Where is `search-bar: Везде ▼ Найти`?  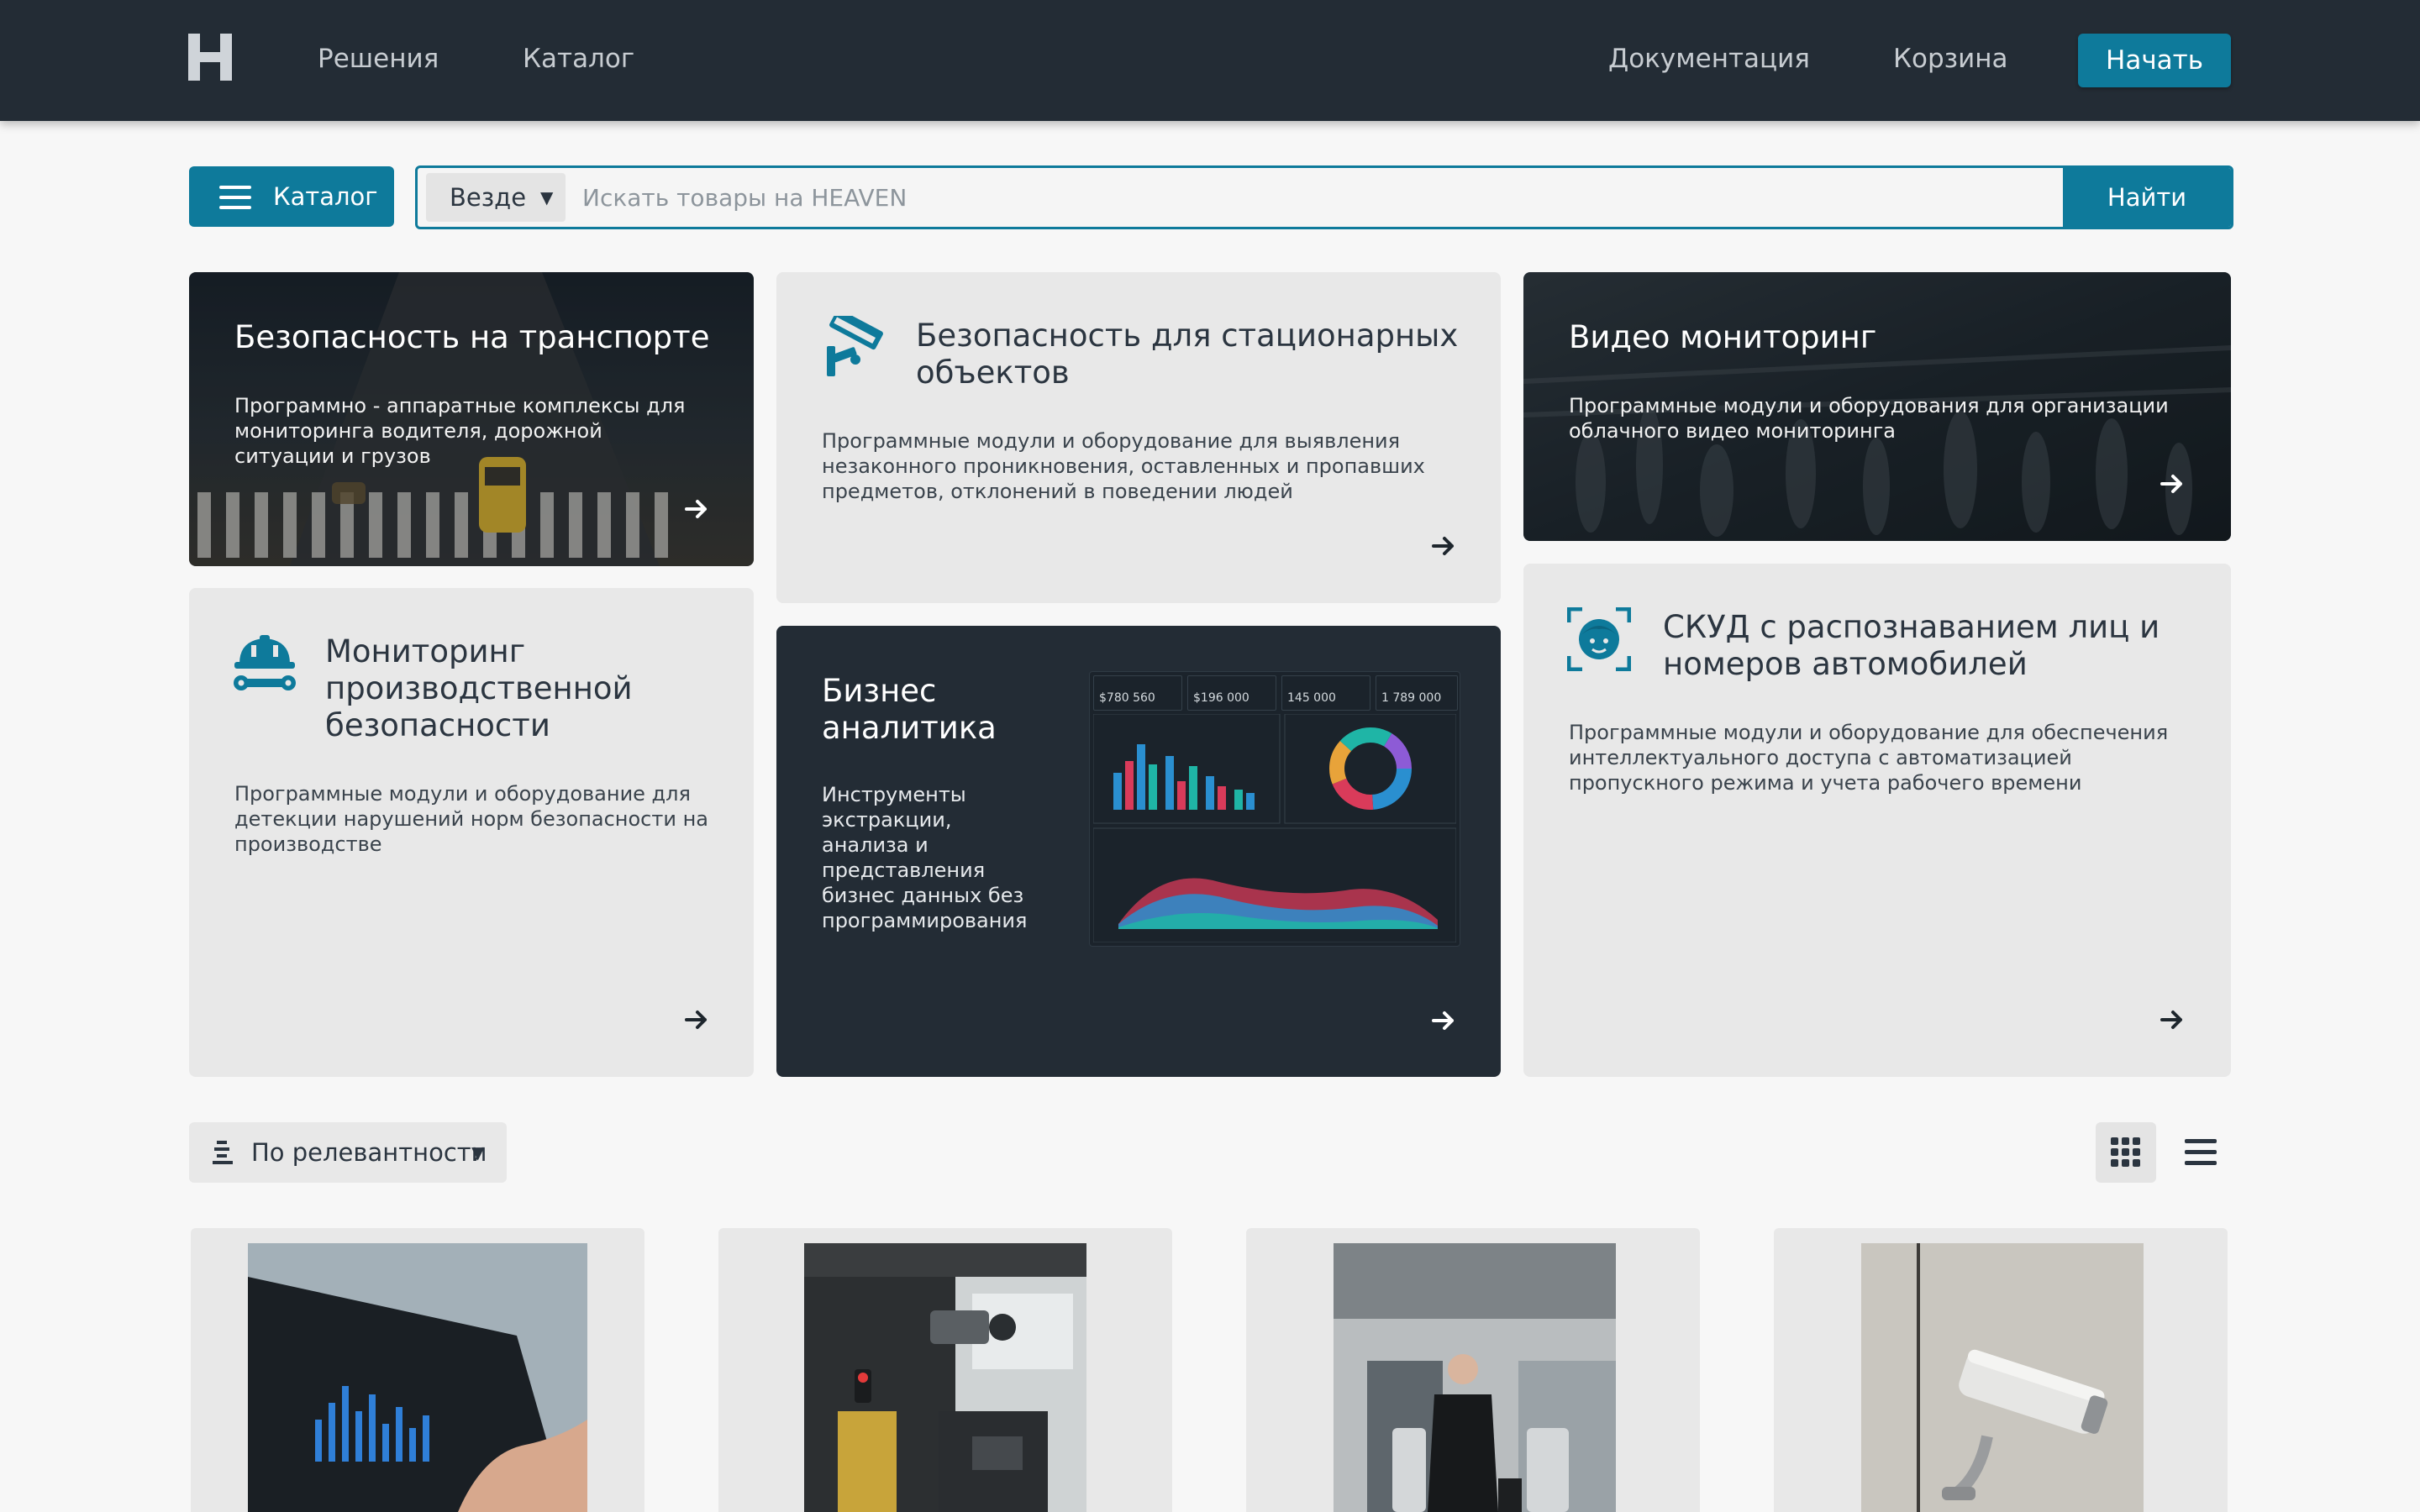
search-bar: Везде ▼ Найти is located at coordinates (1324, 197).